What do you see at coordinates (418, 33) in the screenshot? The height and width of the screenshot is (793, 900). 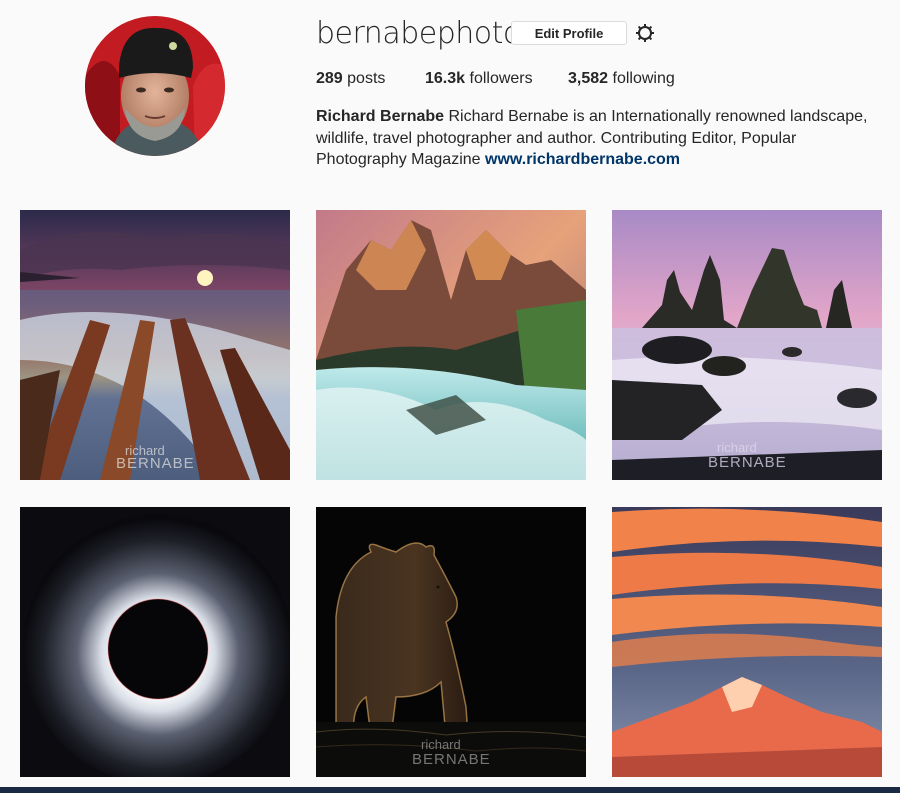 I see `profile-username: bernabephoto` at bounding box center [418, 33].